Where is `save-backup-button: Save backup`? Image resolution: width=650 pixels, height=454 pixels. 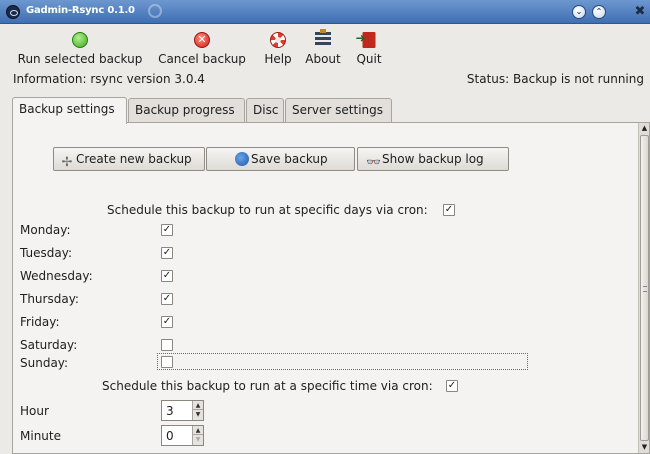
save-backup-button: Save backup is located at coordinates (280, 159).